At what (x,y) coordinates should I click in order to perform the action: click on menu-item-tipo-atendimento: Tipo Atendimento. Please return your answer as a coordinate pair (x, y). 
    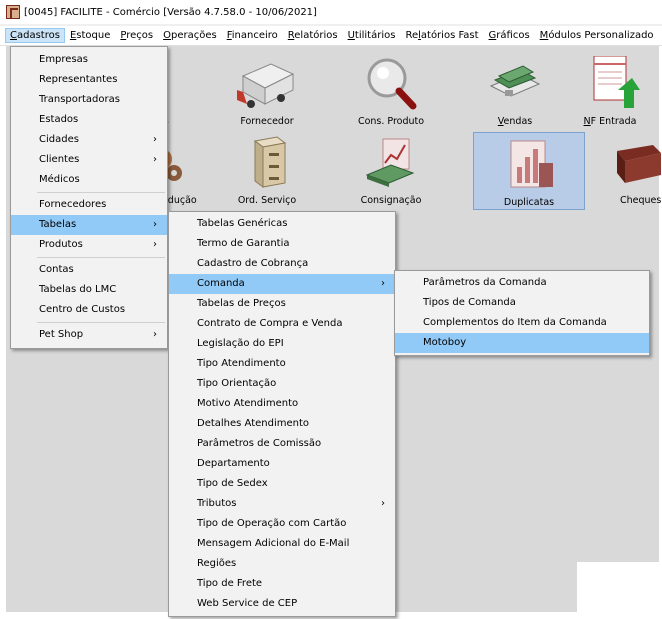
    Looking at the image, I should click on (282, 364).